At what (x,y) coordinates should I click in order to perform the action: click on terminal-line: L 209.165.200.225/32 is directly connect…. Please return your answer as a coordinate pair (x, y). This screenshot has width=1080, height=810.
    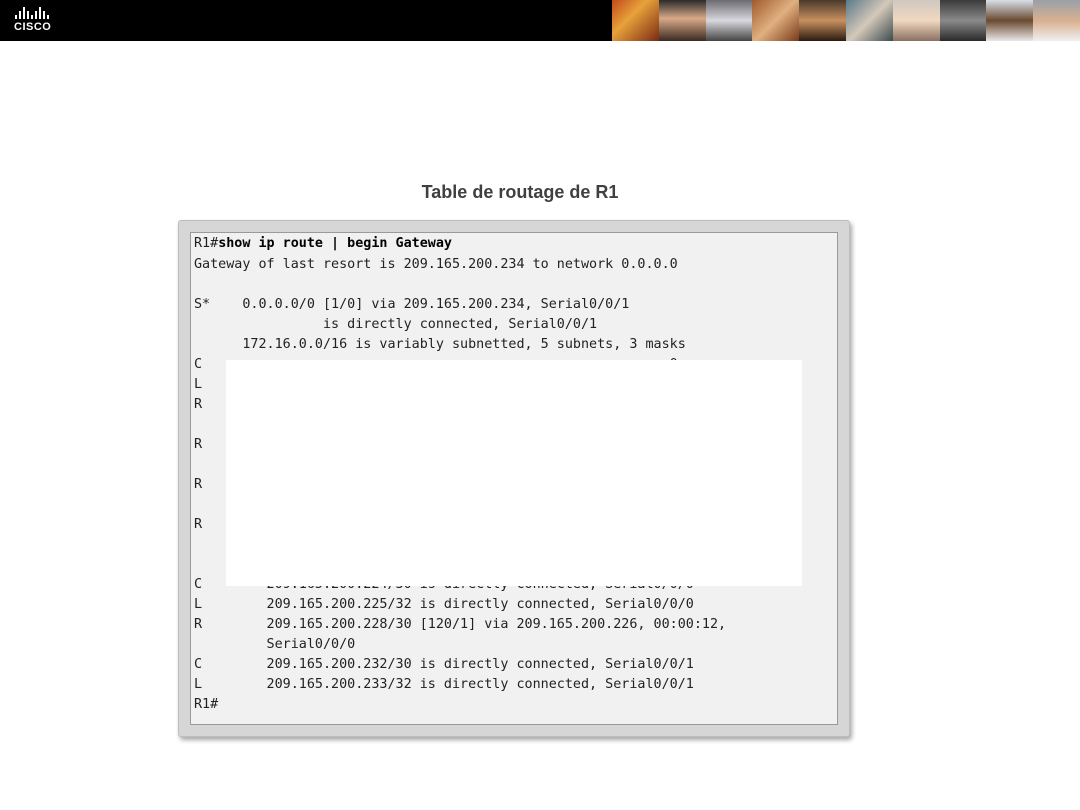
    Looking at the image, I should click on (444, 604).